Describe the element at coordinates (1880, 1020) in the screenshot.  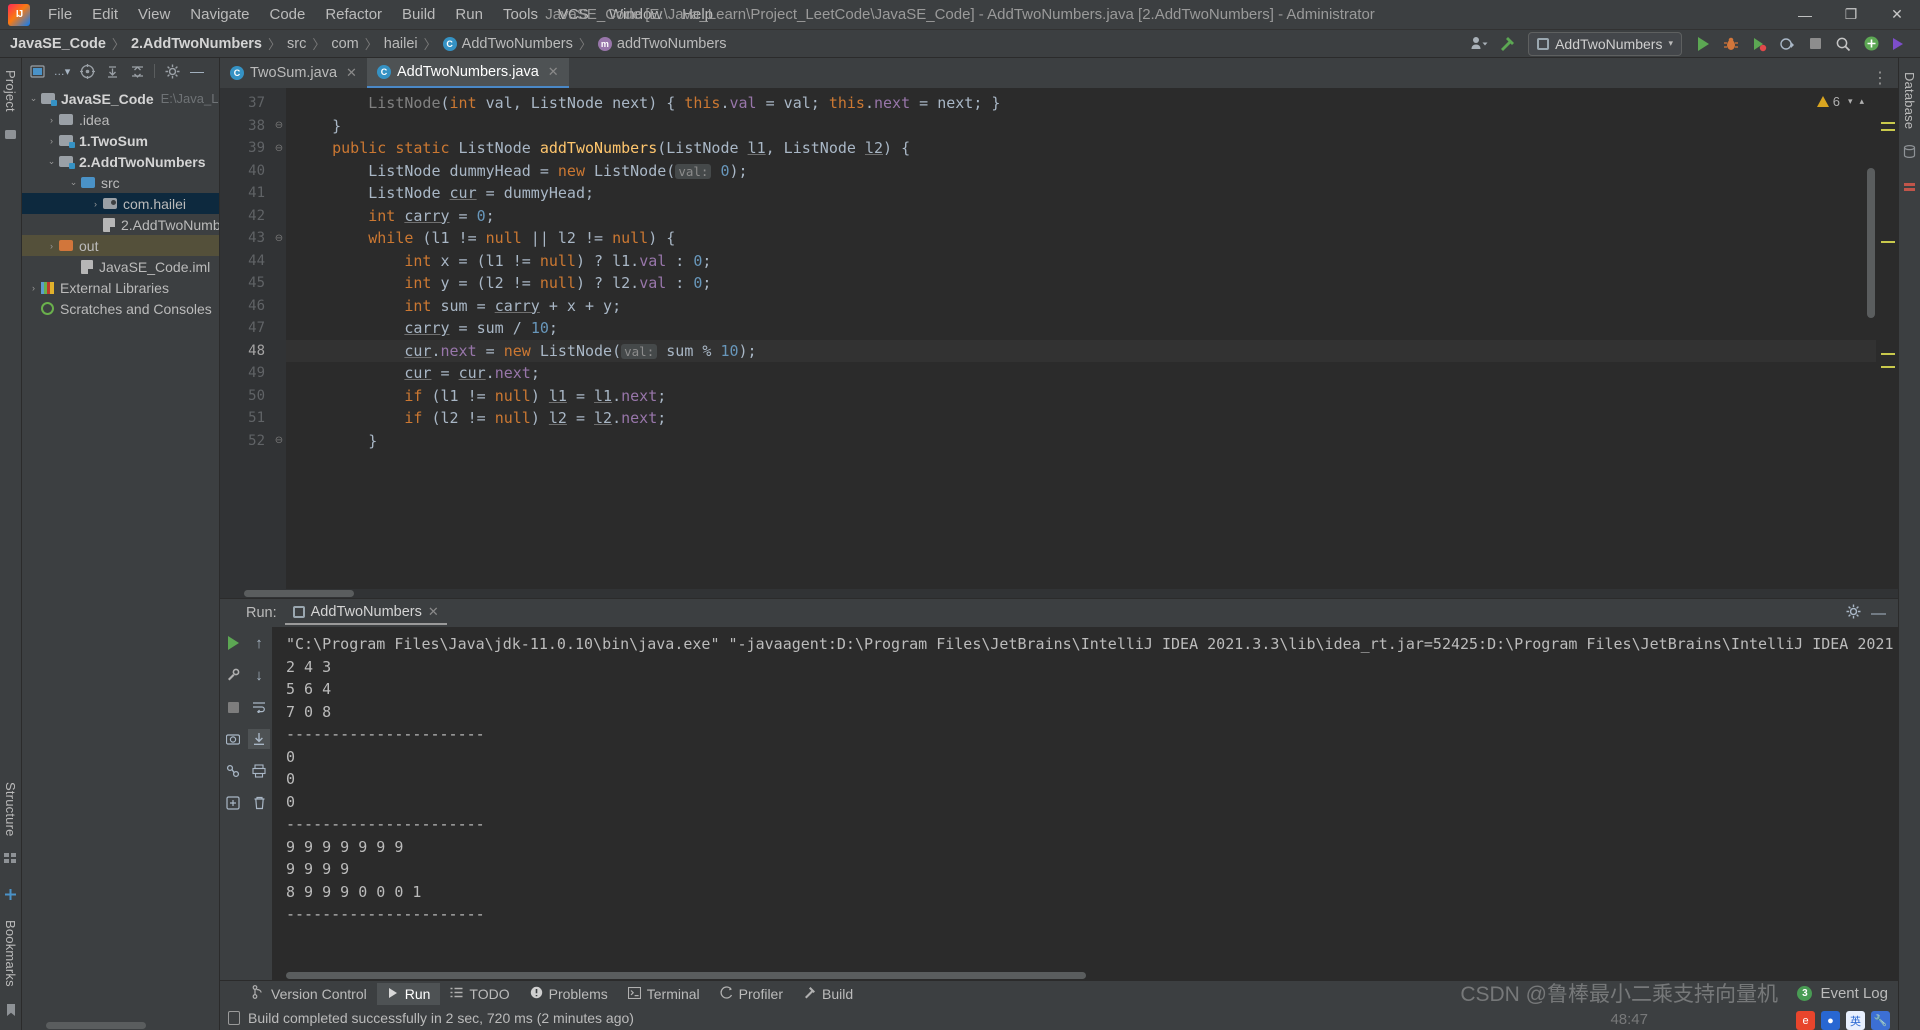
I see `tray-settings-icon: 🔧` at that location.